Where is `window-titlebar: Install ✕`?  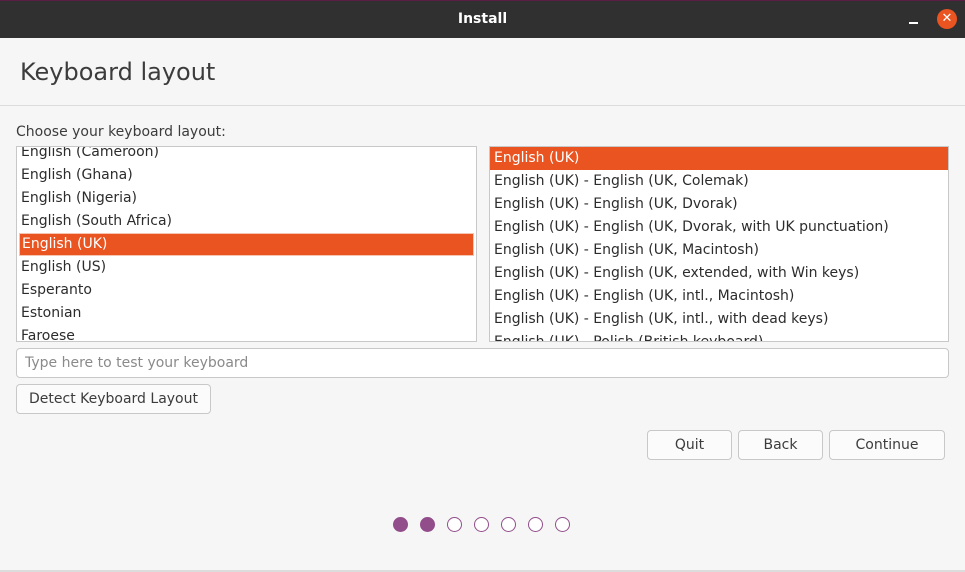 window-titlebar: Install ✕ is located at coordinates (482, 19).